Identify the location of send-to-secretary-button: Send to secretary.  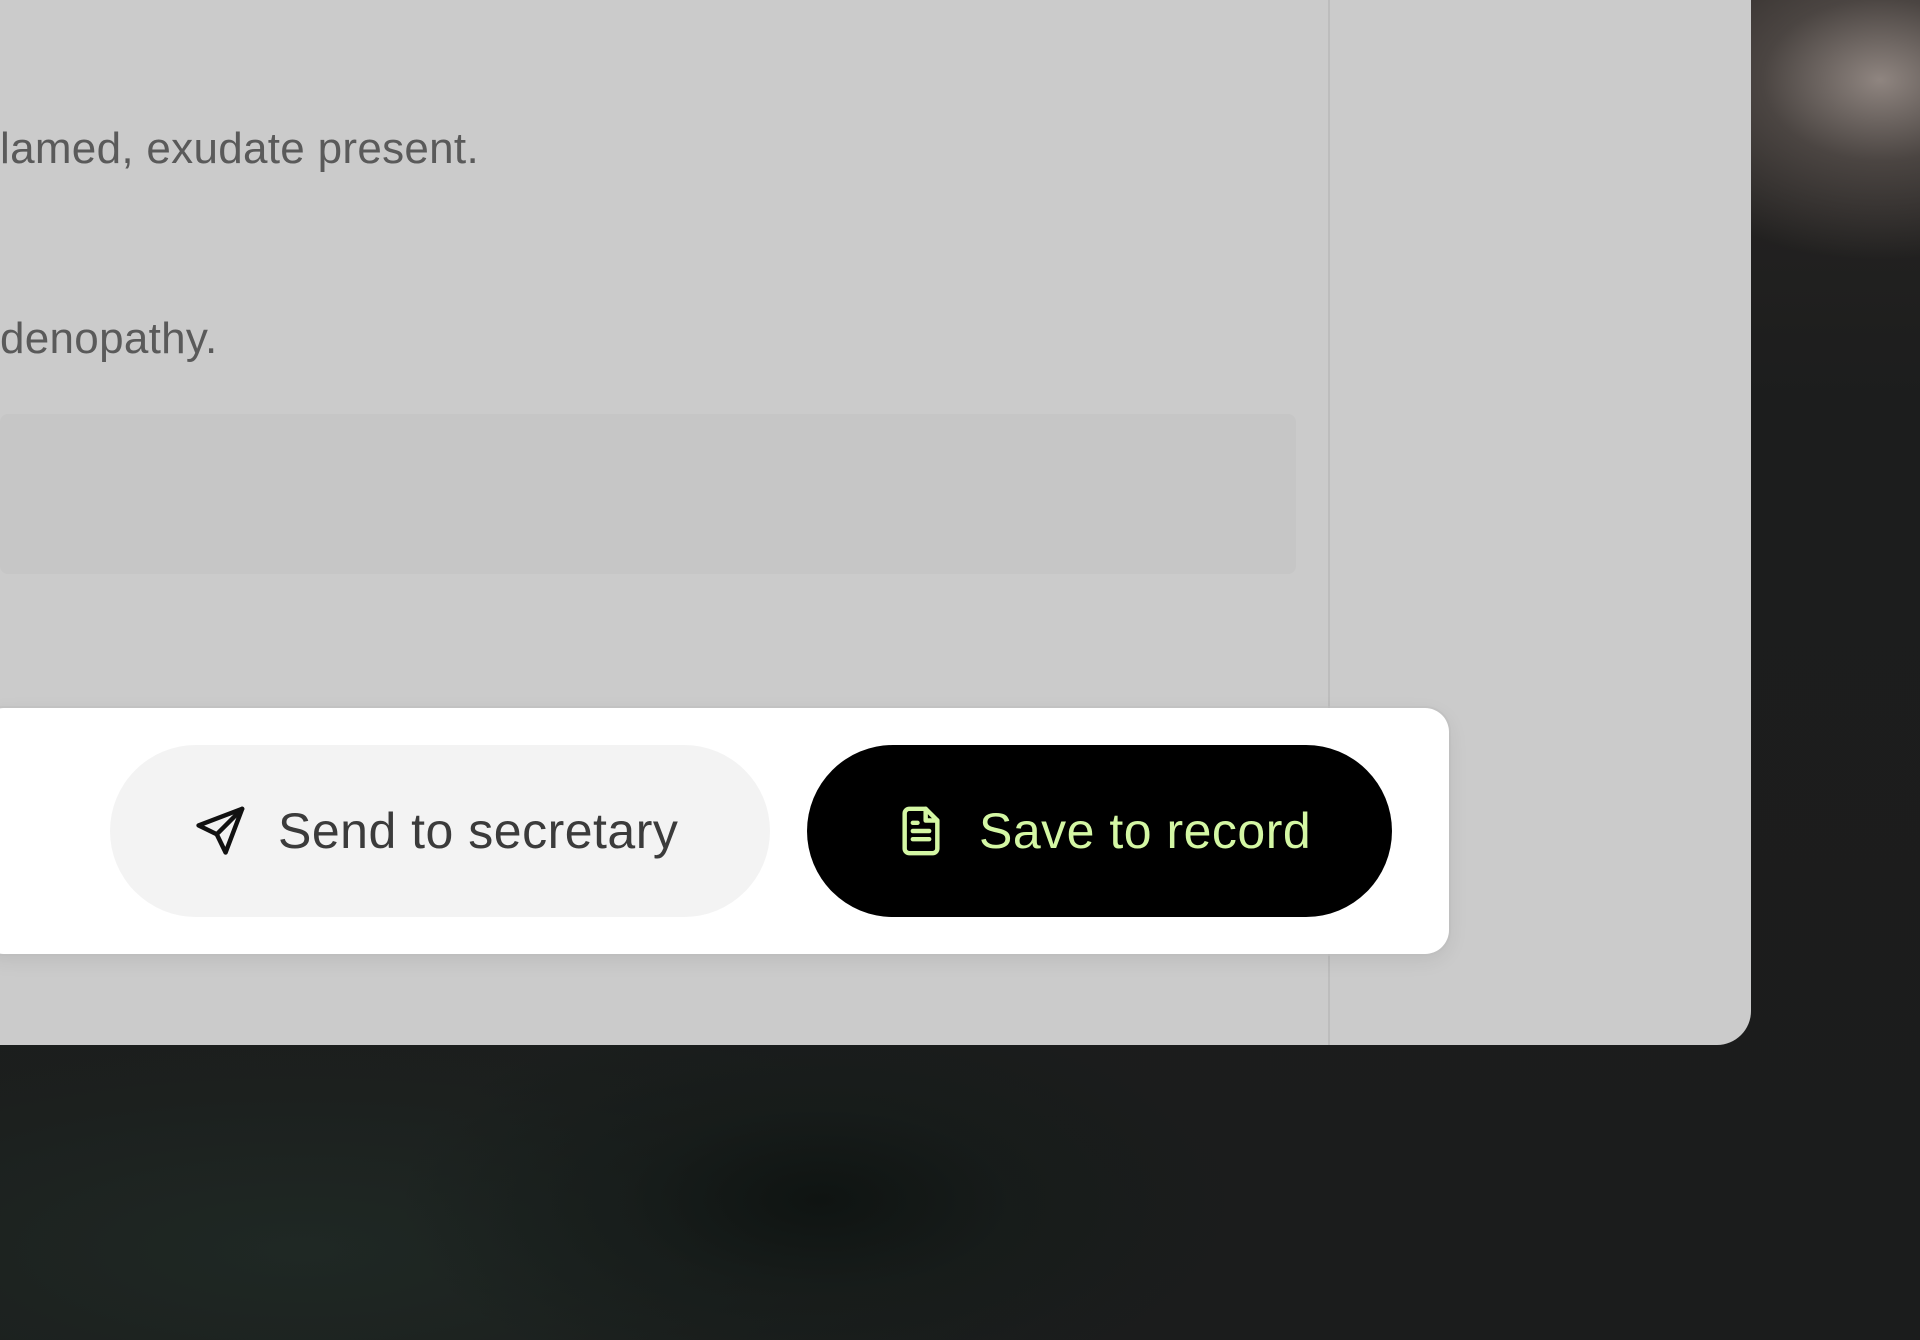
(440, 831).